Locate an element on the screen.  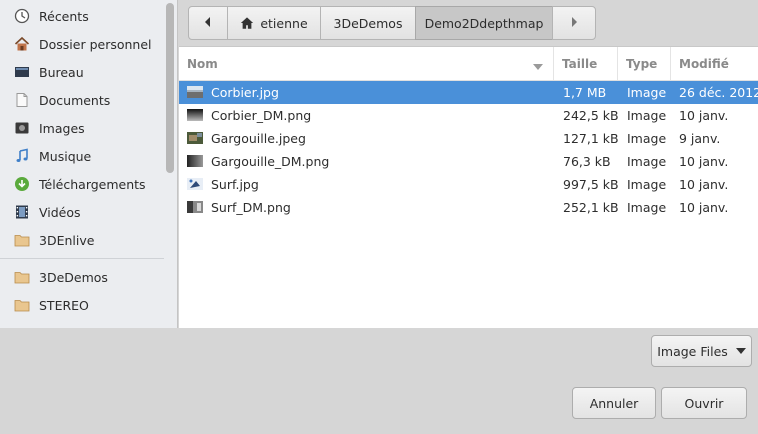
sidebar-item-desktop: Bureau is located at coordinates (82, 72).